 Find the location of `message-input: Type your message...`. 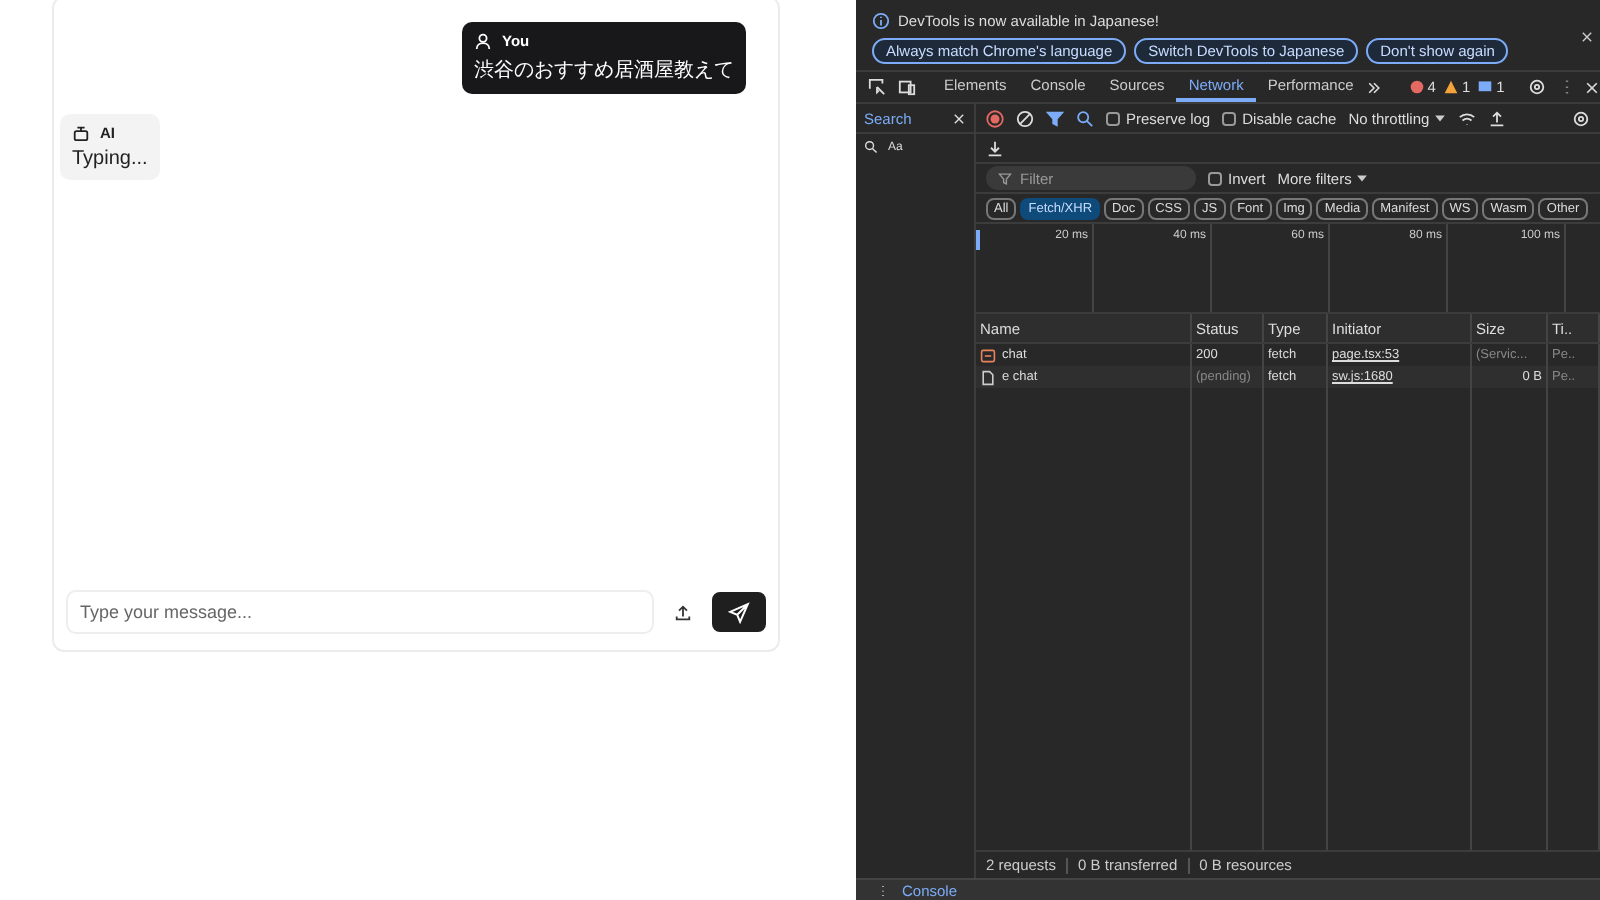

message-input: Type your message... is located at coordinates (360, 612).